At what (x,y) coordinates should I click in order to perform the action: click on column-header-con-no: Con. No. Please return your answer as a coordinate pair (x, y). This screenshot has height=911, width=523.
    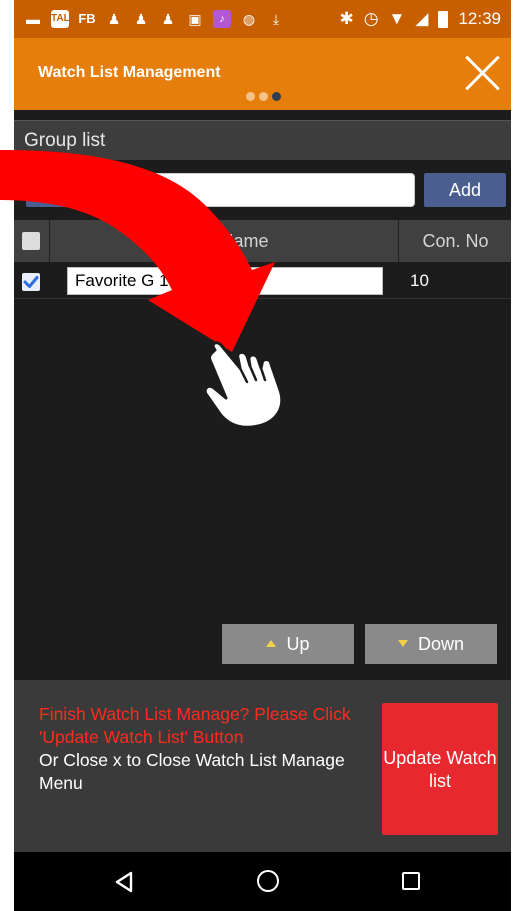
    Looking at the image, I should click on (455, 241).